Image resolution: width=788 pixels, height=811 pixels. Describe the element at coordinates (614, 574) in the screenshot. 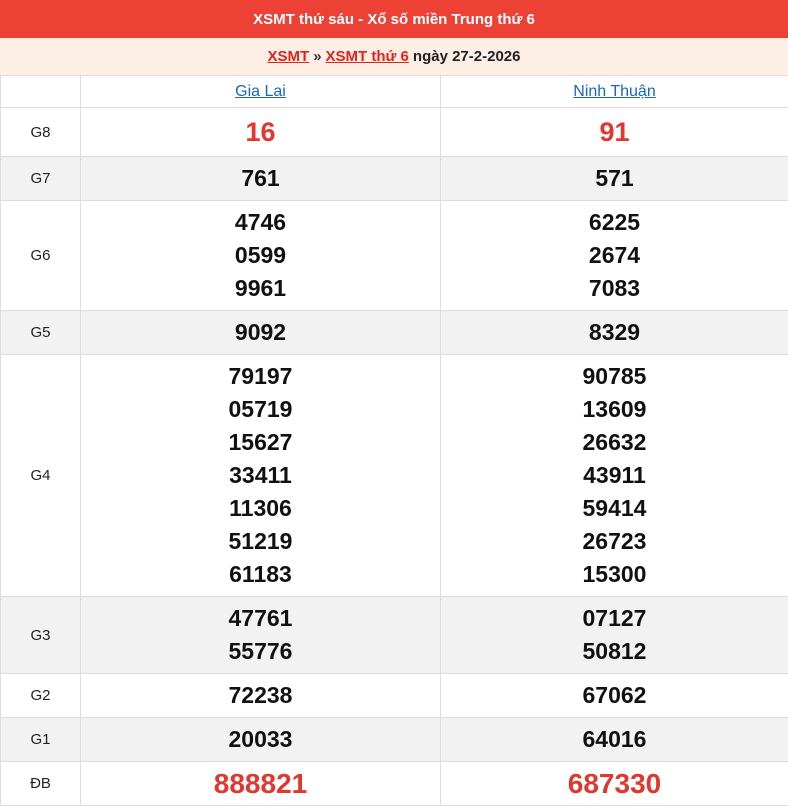

I see `prize-number: 15300` at that location.